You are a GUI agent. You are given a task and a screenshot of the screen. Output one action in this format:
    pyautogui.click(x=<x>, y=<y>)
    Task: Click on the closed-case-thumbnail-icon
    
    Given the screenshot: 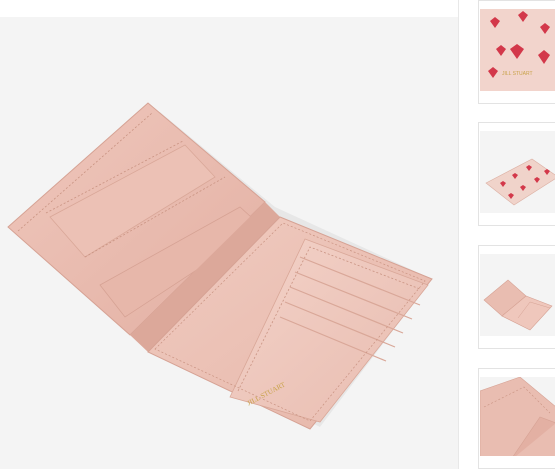 What is the action you would take?
    pyautogui.click(x=517, y=172)
    